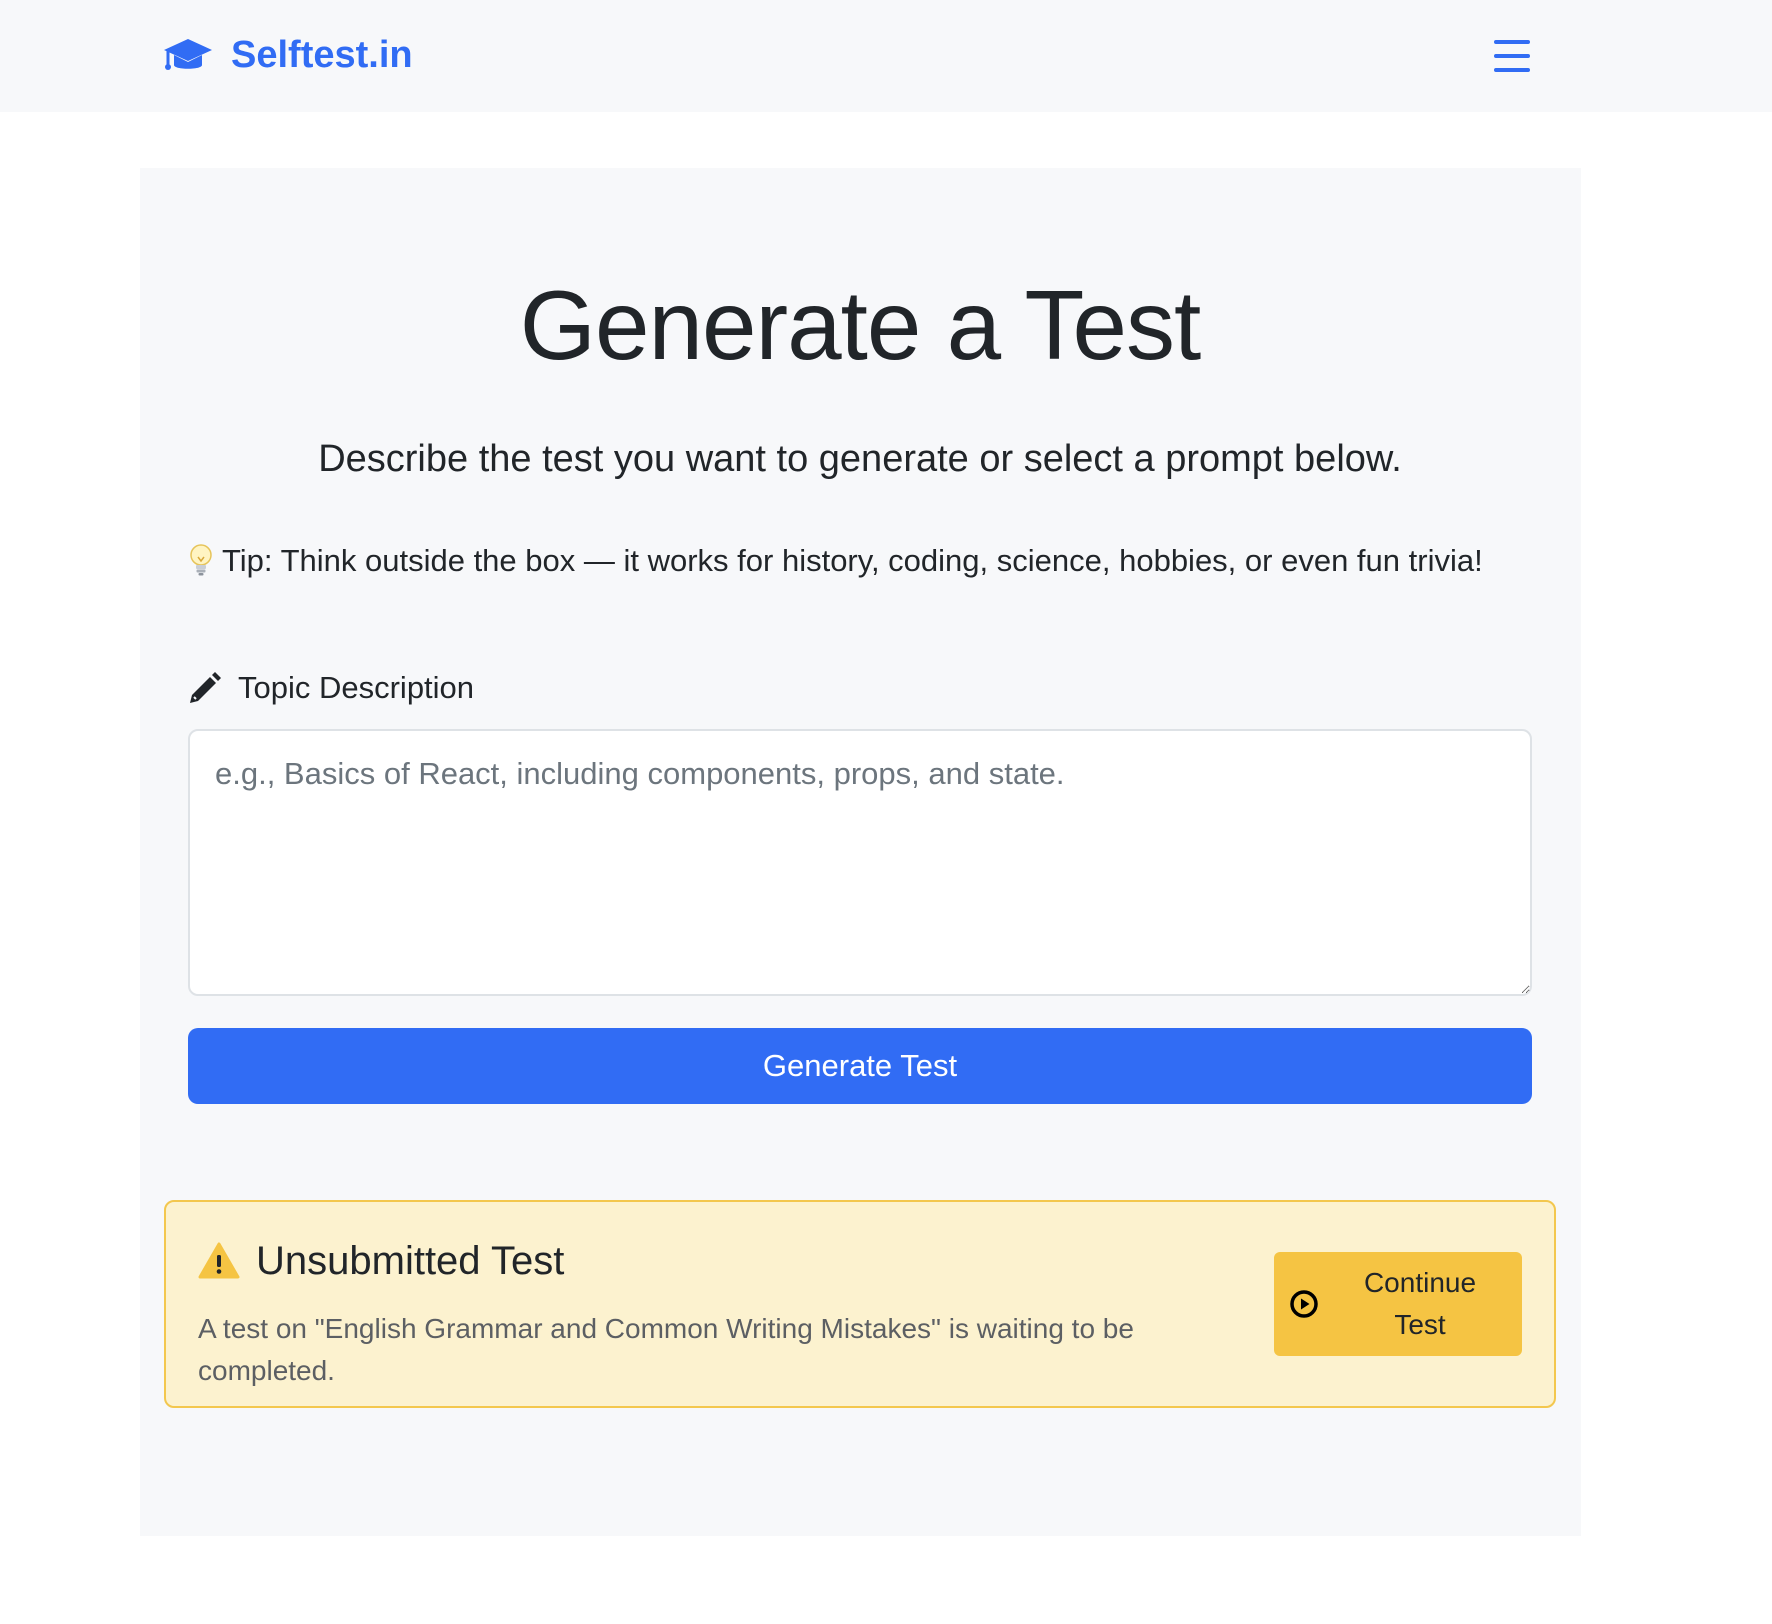 The width and height of the screenshot is (1772, 1624). What do you see at coordinates (1420, 1303) in the screenshot?
I see `continue-test-label: Continue Test` at bounding box center [1420, 1303].